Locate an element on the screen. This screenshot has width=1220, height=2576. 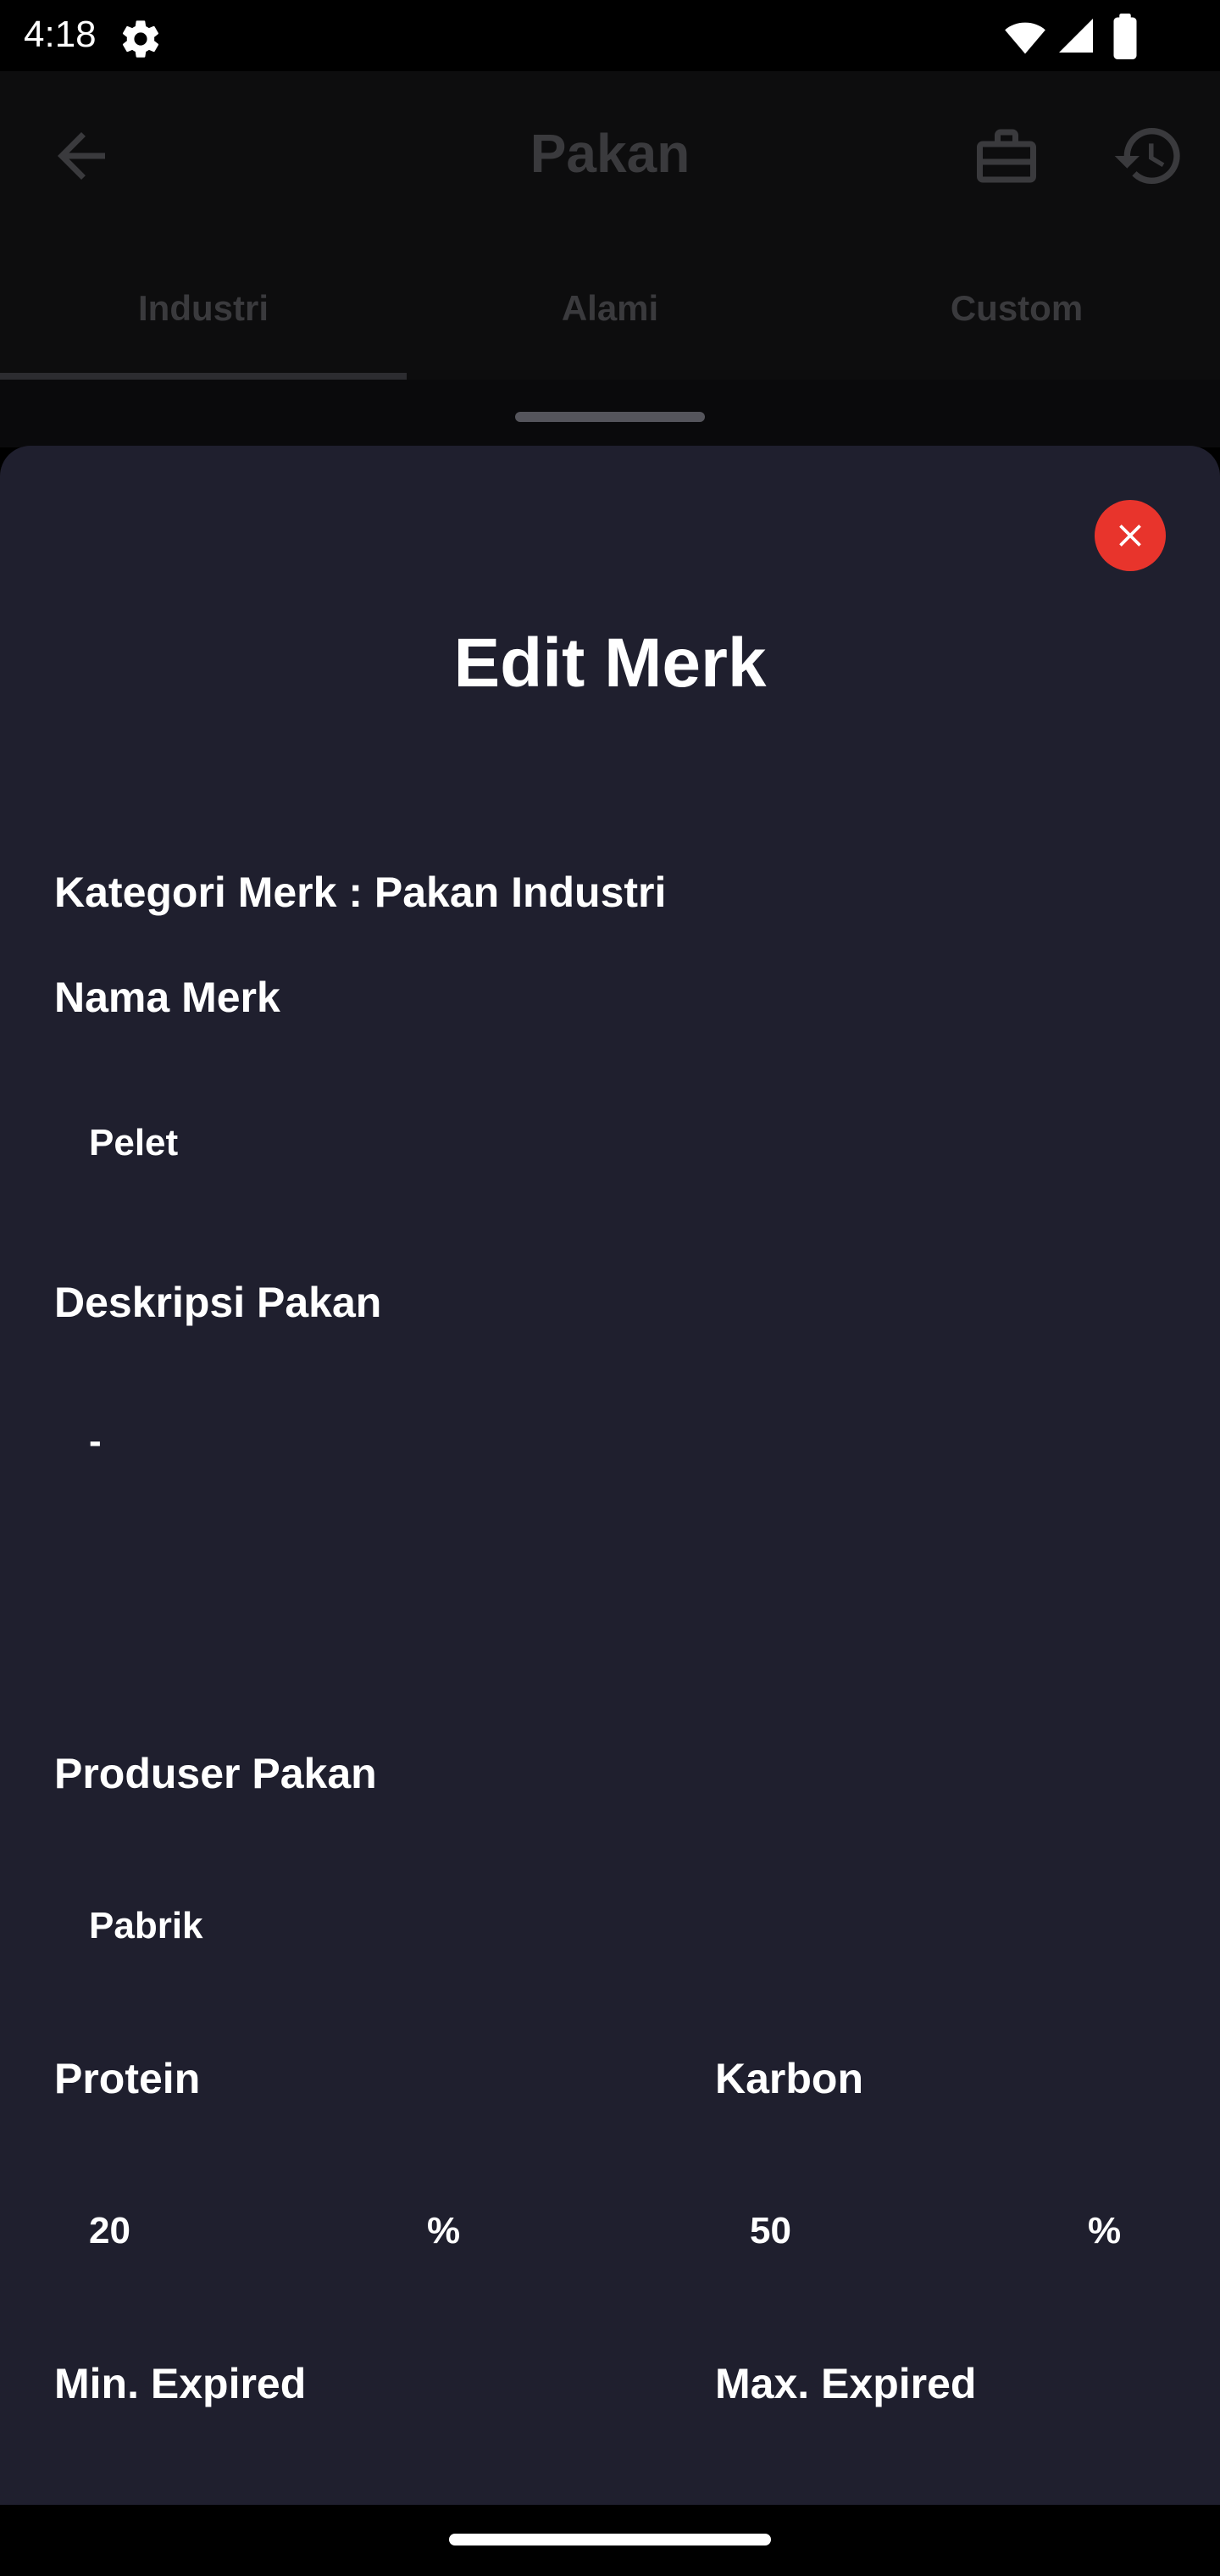
close-icon is located at coordinates (1130, 536).